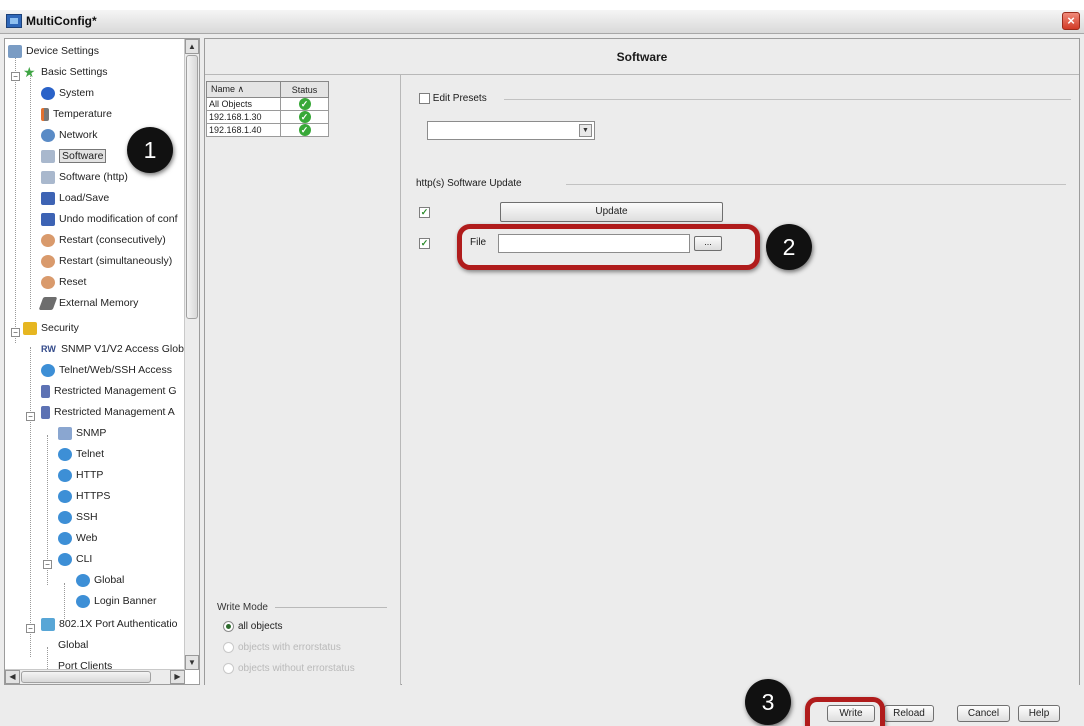 This screenshot has width=1084, height=726. Describe the element at coordinates (542, 707) in the screenshot. I see `button-bar: Write Reload Cancel Help` at that location.